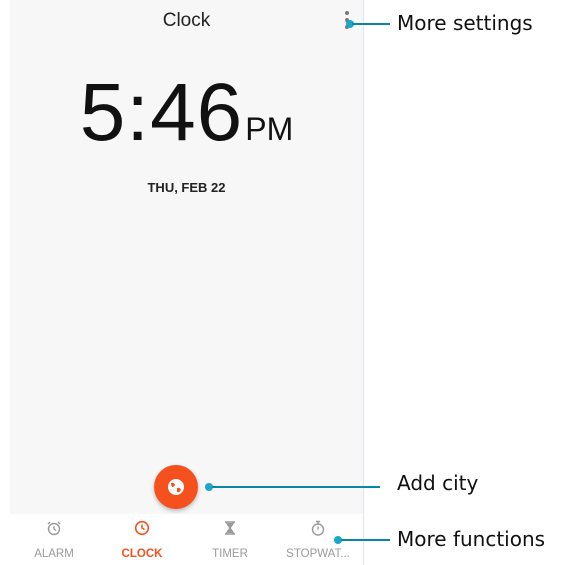 Image resolution: width=580 pixels, height=565 pixels. I want to click on time-ampm: PM, so click(269, 129).